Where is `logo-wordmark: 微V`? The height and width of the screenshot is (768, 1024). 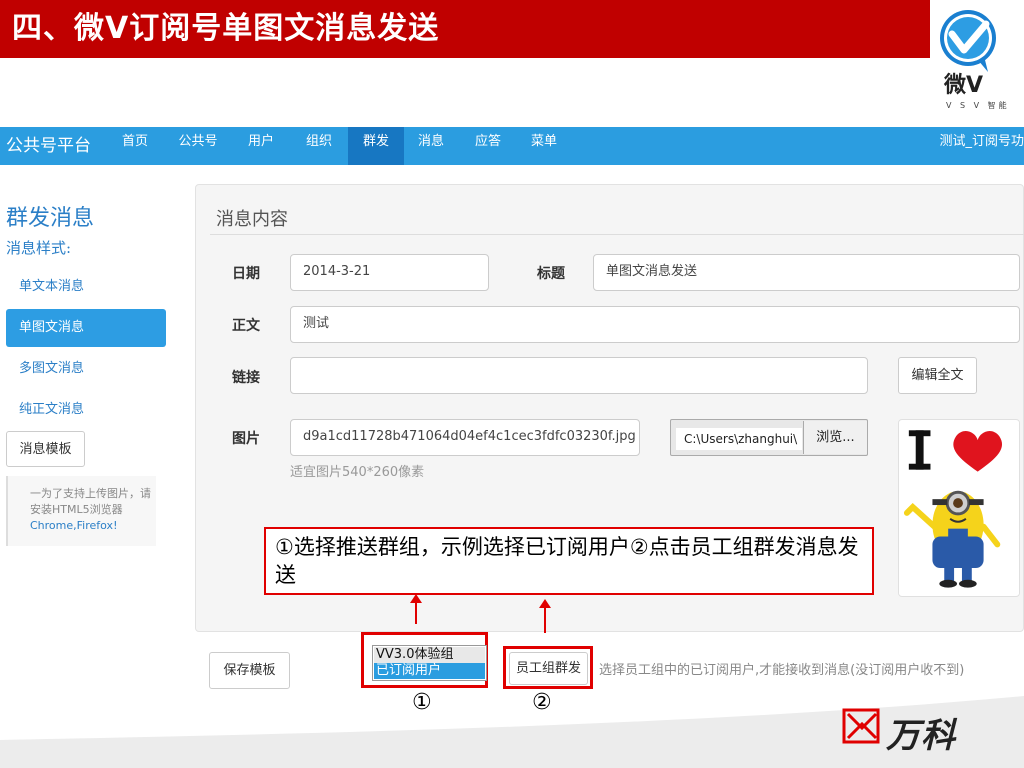
logo-wordmark: 微V is located at coordinates (964, 85).